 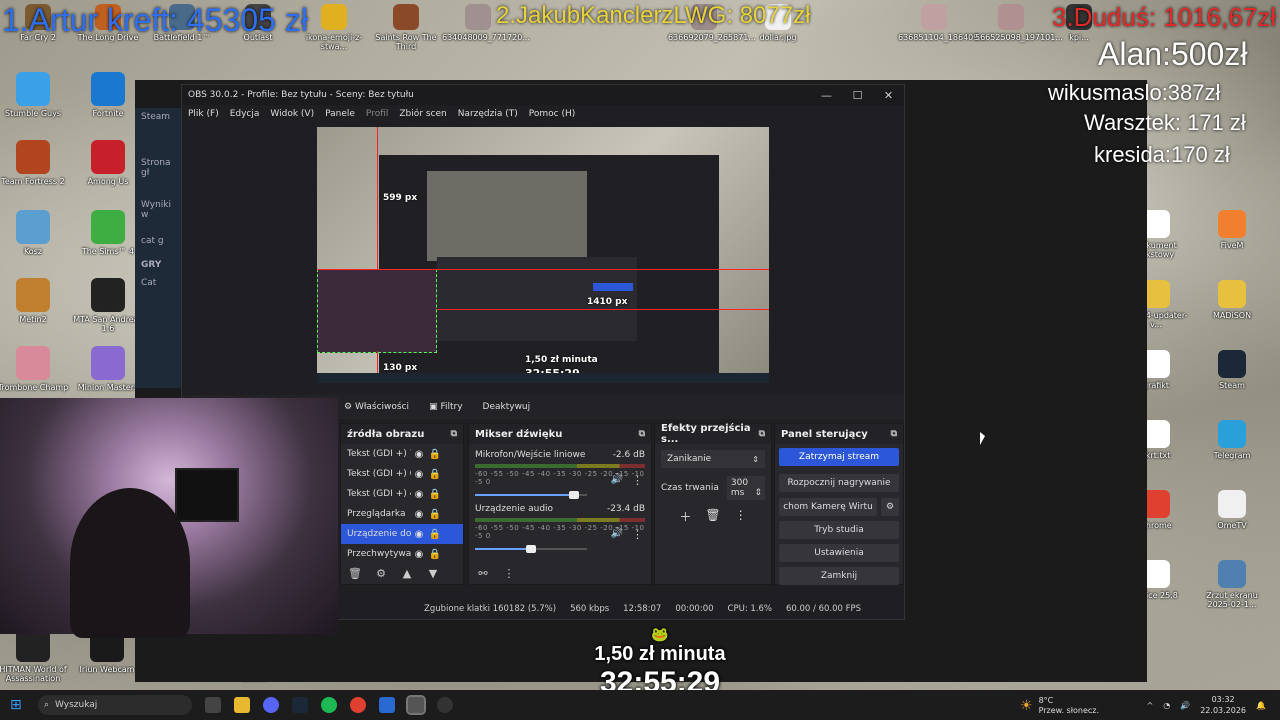 I want to click on desktop-icon: MADiSON, so click(x=1232, y=300).